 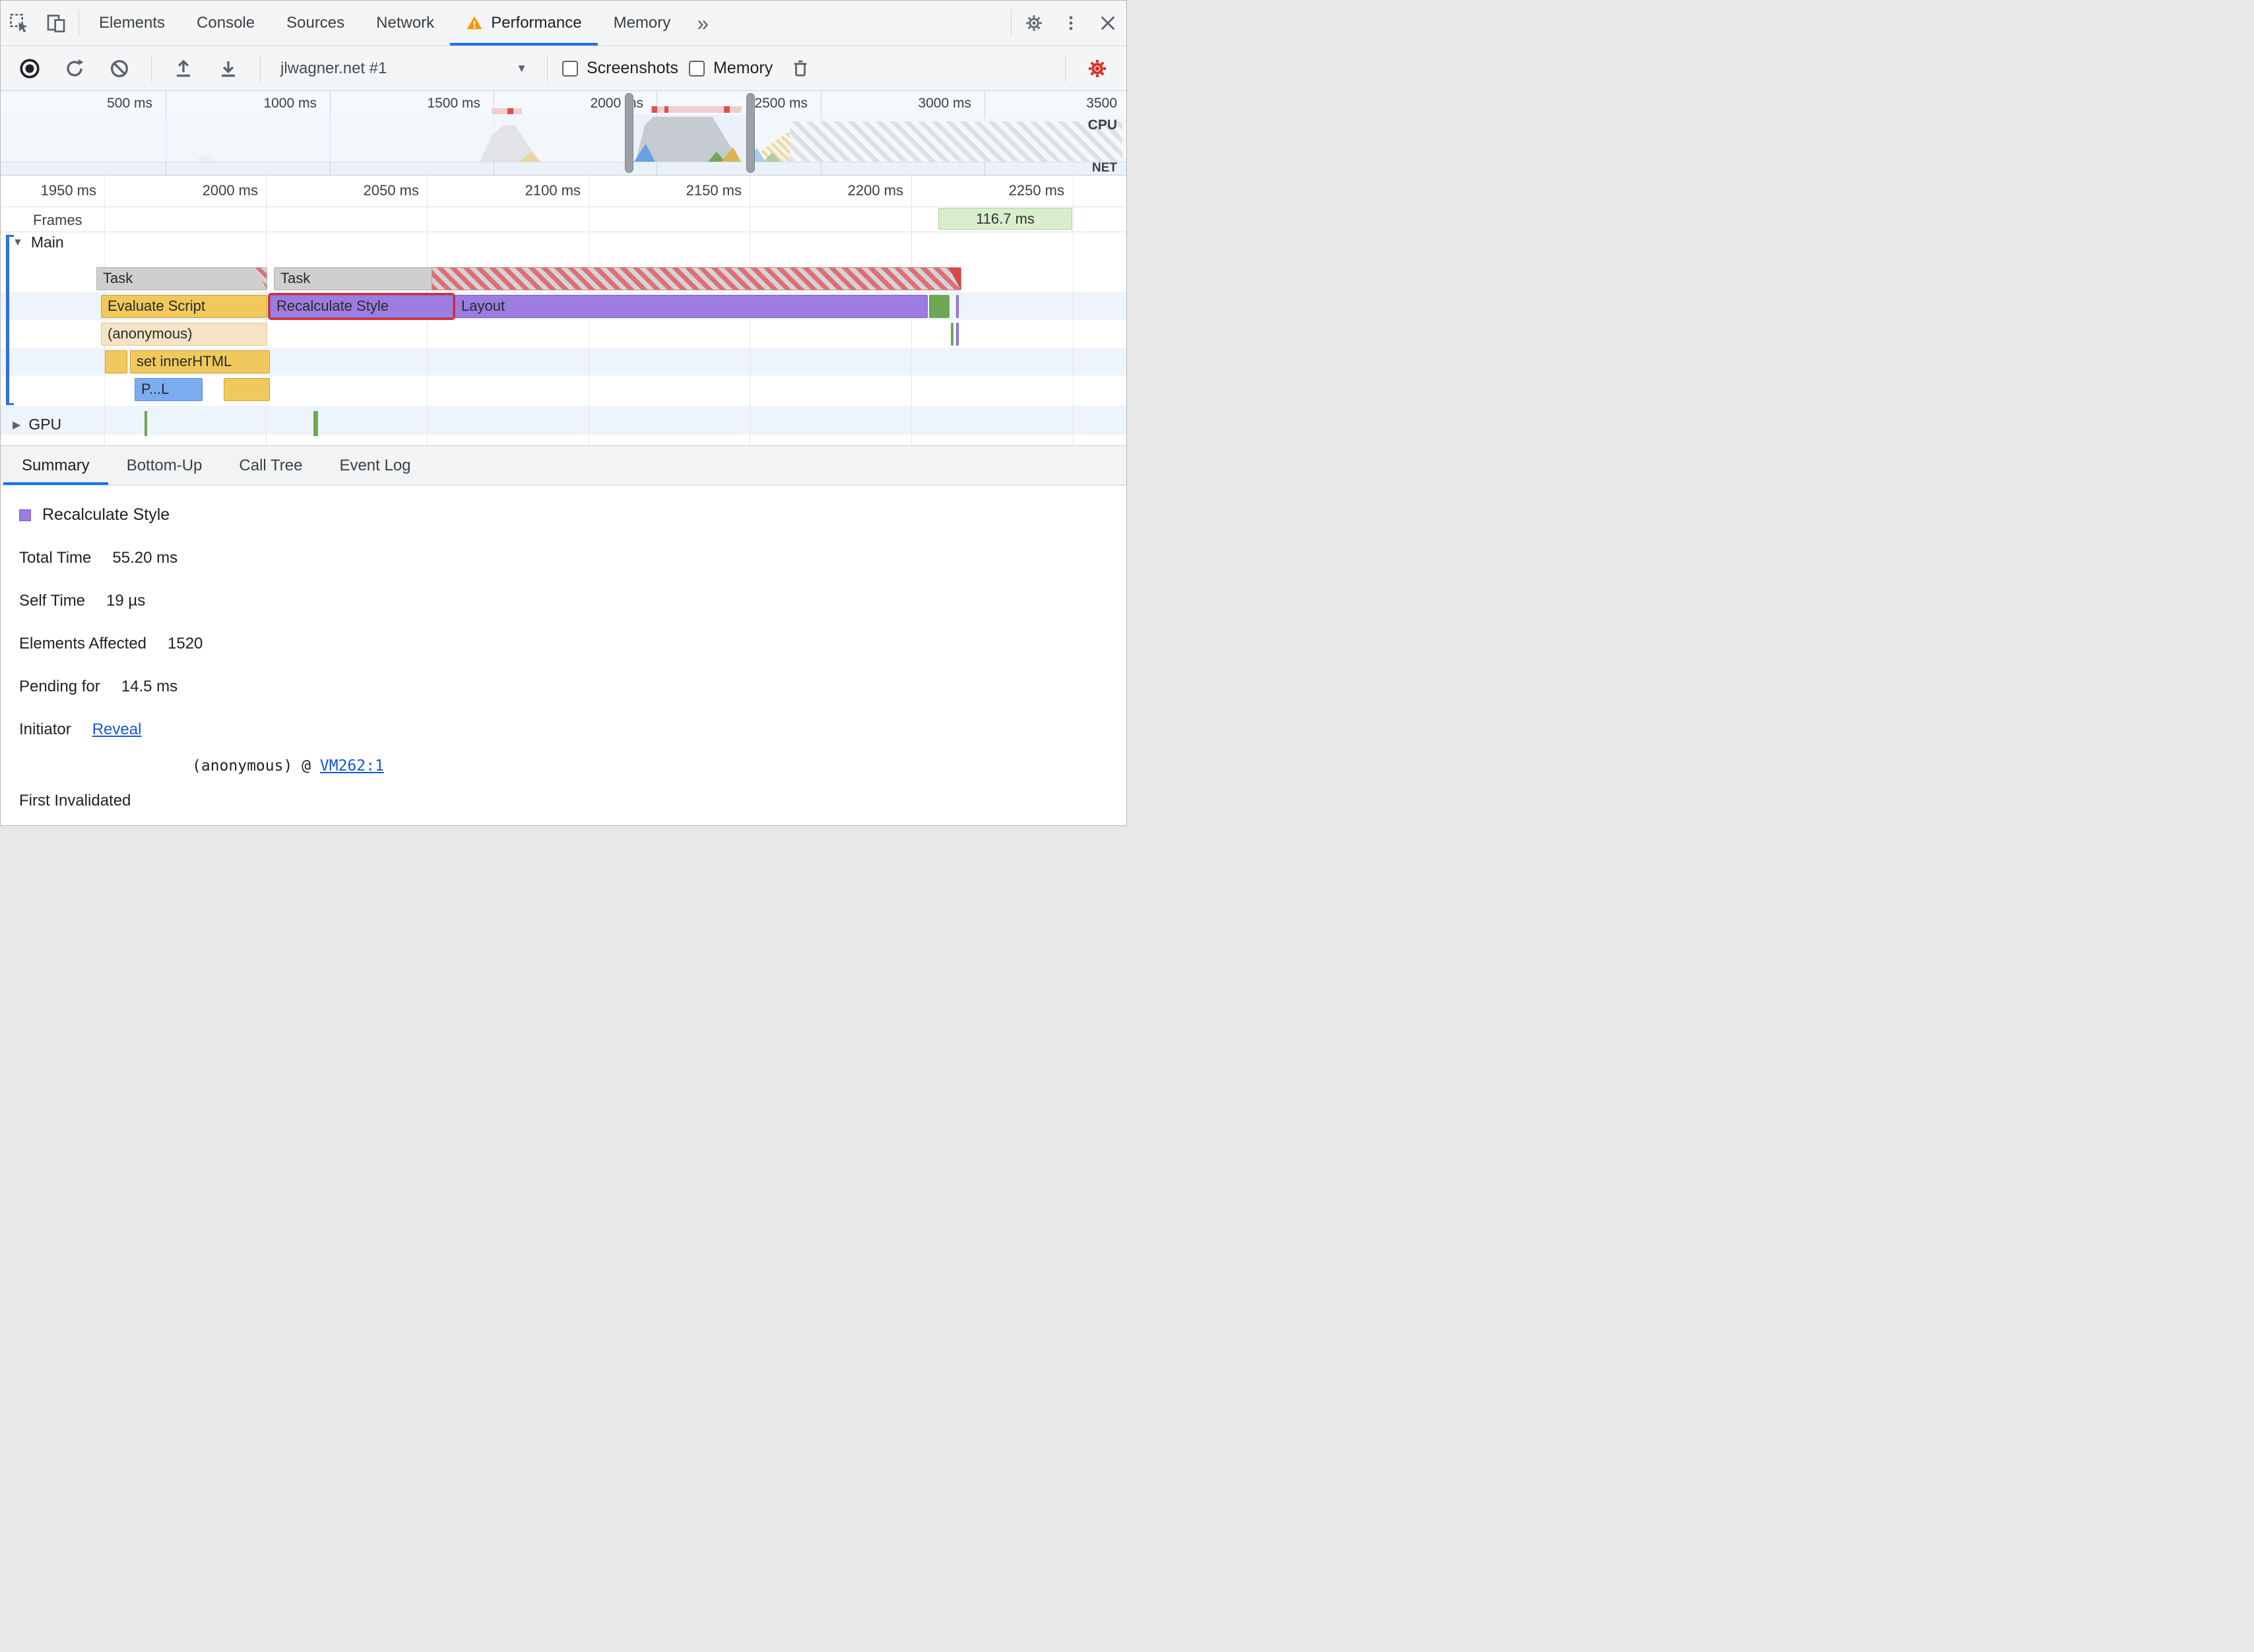 I want to click on tab-label: Summary, so click(x=56, y=465).